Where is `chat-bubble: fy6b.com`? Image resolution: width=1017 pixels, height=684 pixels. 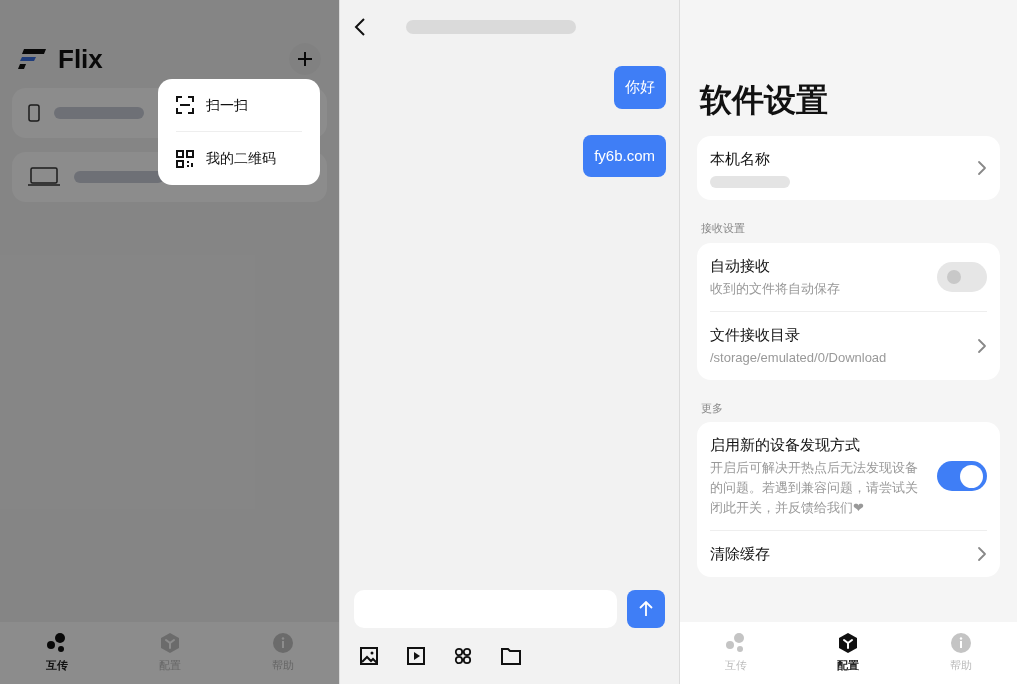 chat-bubble: fy6b.com is located at coordinates (624, 155).